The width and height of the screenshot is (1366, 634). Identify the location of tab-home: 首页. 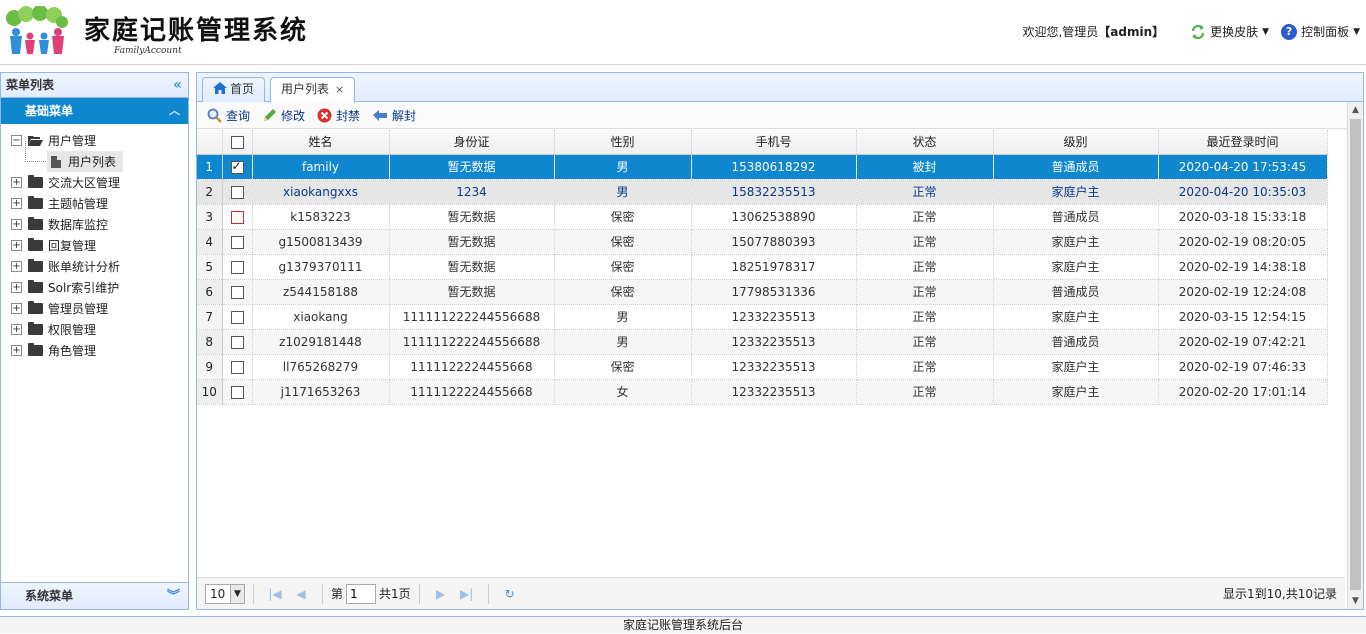
(234, 89).